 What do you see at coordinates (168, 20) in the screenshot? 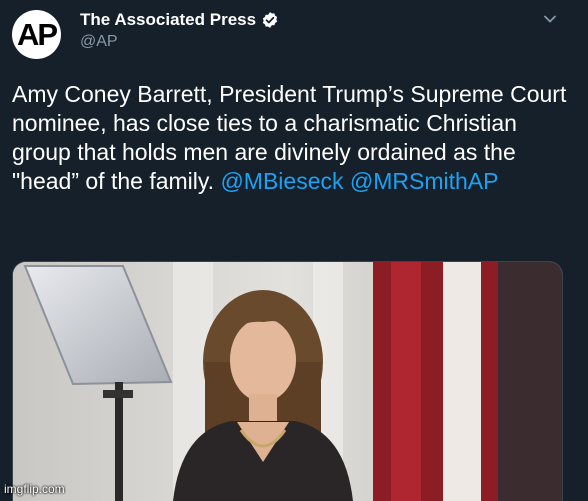
I see `author-display-name: The Associated Press` at bounding box center [168, 20].